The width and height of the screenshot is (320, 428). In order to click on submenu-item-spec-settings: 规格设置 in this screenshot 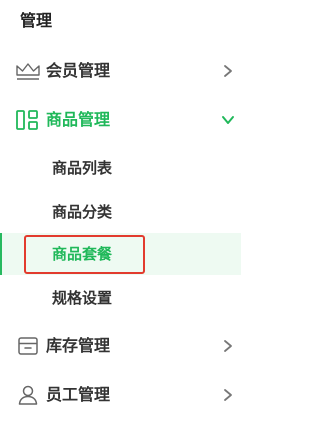, I will do `click(120, 298)`.